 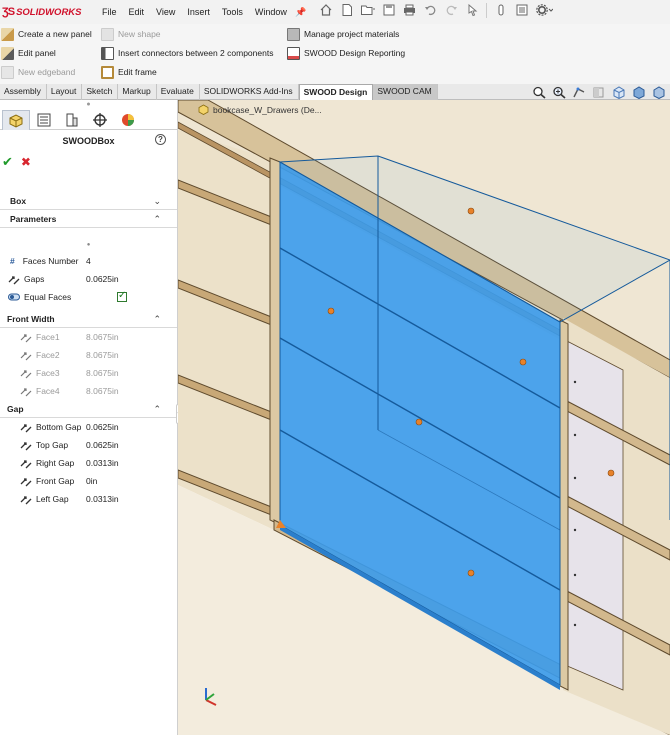 I want to click on insert-connectors-button: Insert connectors between 2 components, so click(x=187, y=53).